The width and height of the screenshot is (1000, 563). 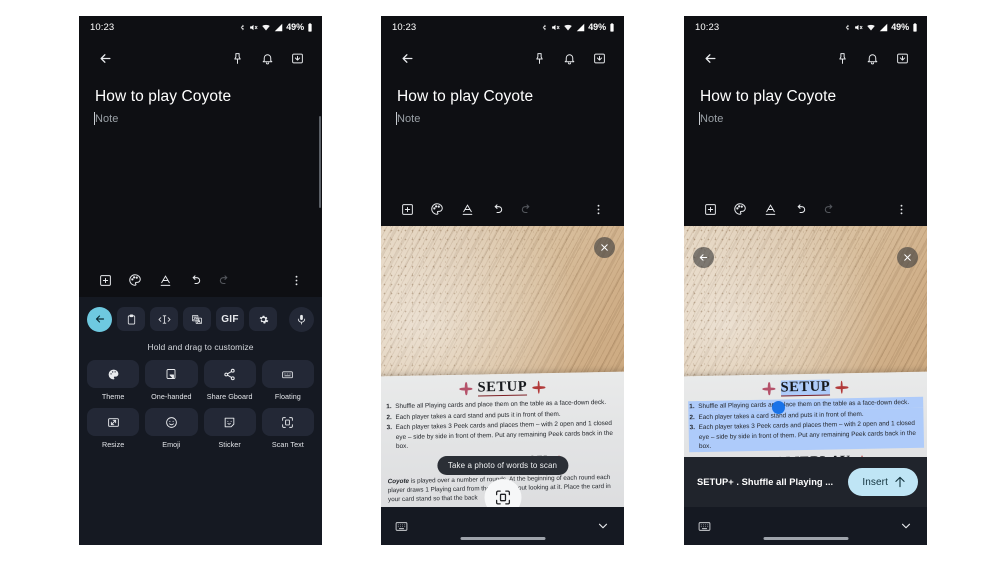 I want to click on gboard-text-edit-chip, so click(x=164, y=319).